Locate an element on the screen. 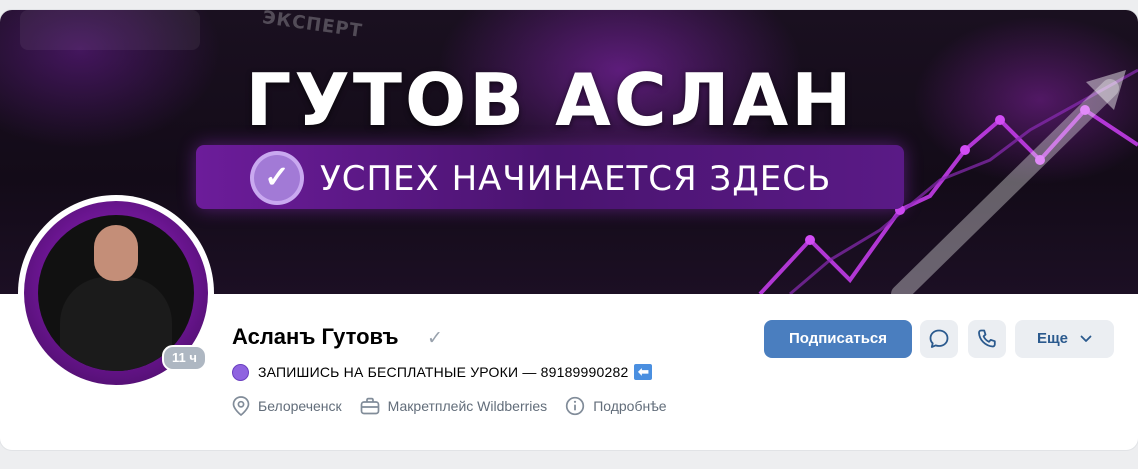 The image size is (1138, 469). city-item: Белореченск is located at coordinates (287, 406).